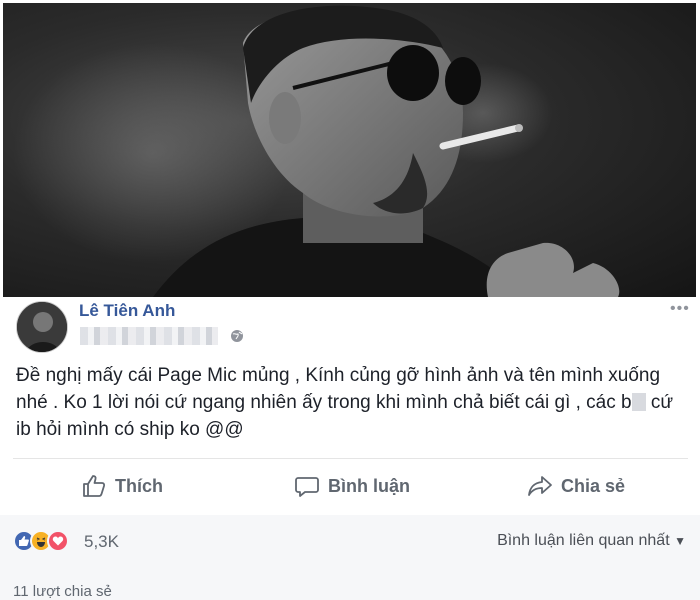 Image resolution: width=700 pixels, height=600 pixels. Describe the element at coordinates (583, 540) in the screenshot. I see `comment-sort-label: Bình luận liên quan nhất` at that location.